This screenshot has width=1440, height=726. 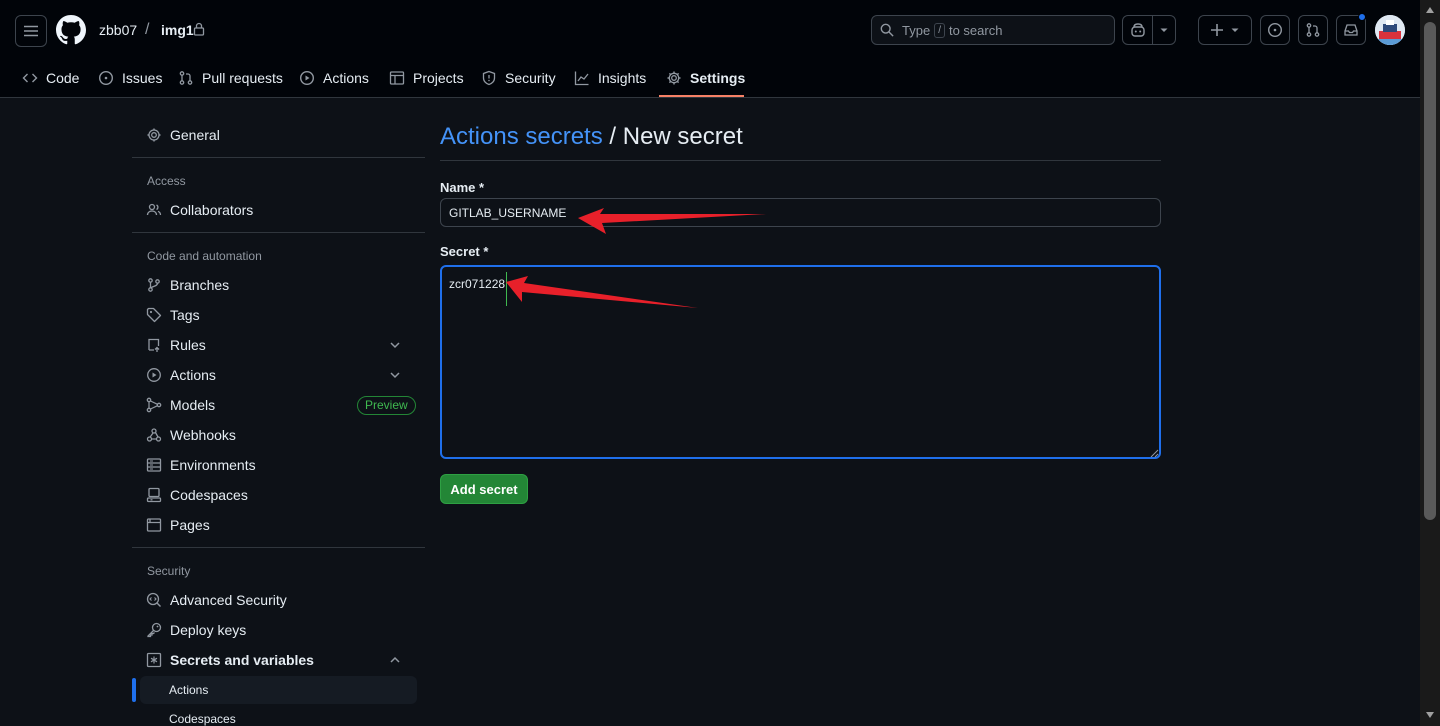 I want to click on webhook-icon, so click(x=154, y=435).